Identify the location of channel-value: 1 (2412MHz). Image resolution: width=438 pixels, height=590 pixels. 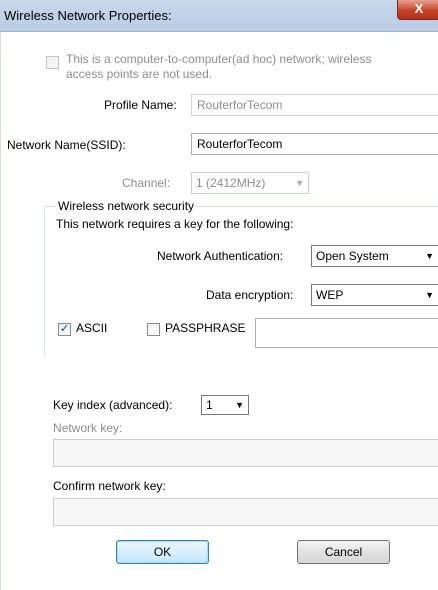
(231, 183).